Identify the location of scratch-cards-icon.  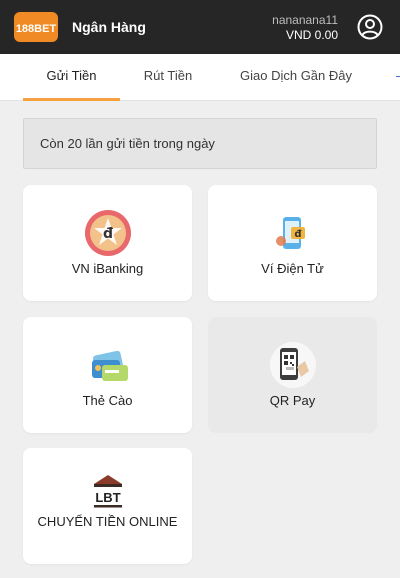
(108, 365).